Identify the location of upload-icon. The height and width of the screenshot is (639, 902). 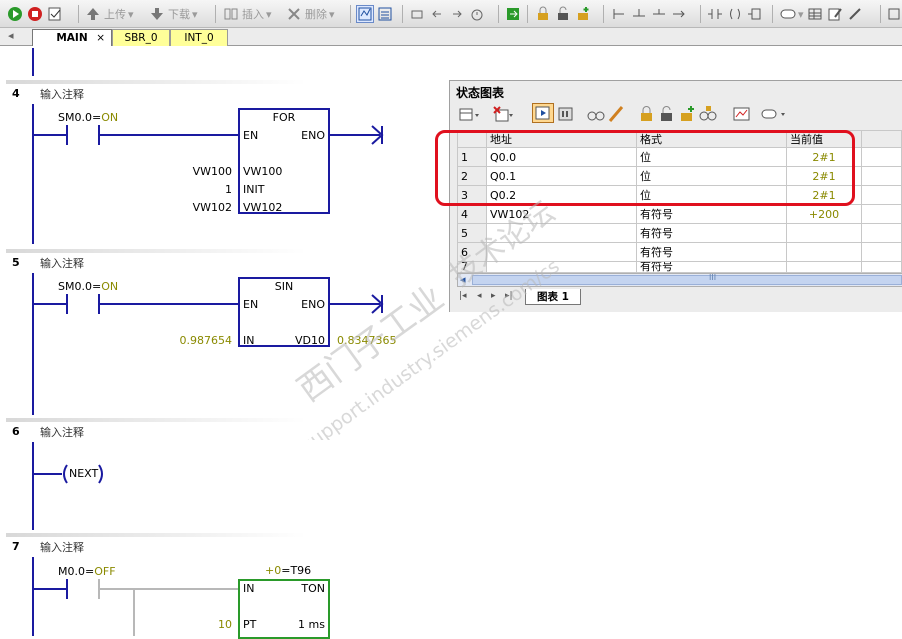
(93, 14).